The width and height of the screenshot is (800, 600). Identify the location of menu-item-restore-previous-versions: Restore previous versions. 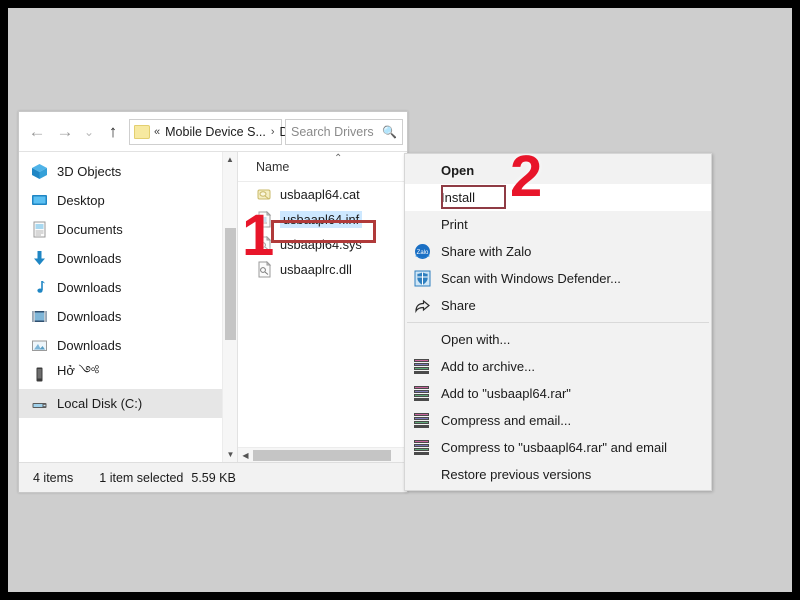
(558, 474).